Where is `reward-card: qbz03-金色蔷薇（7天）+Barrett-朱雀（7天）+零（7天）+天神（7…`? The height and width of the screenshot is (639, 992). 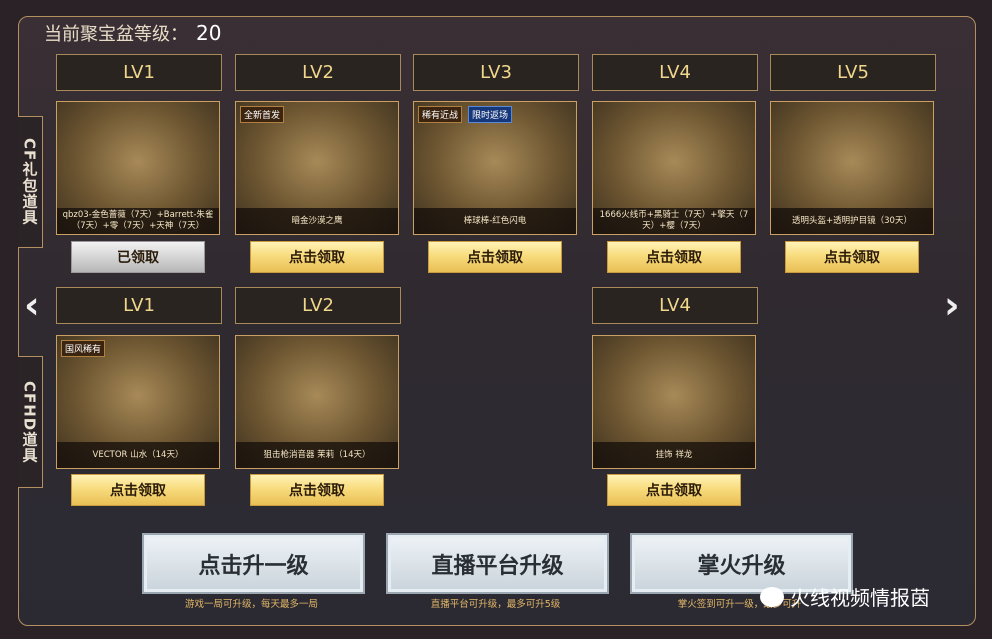
reward-card: qbz03-金色蔷薇（7天）+Barrett-朱雀（7天）+零（7天）+天神（7… is located at coordinates (138, 168).